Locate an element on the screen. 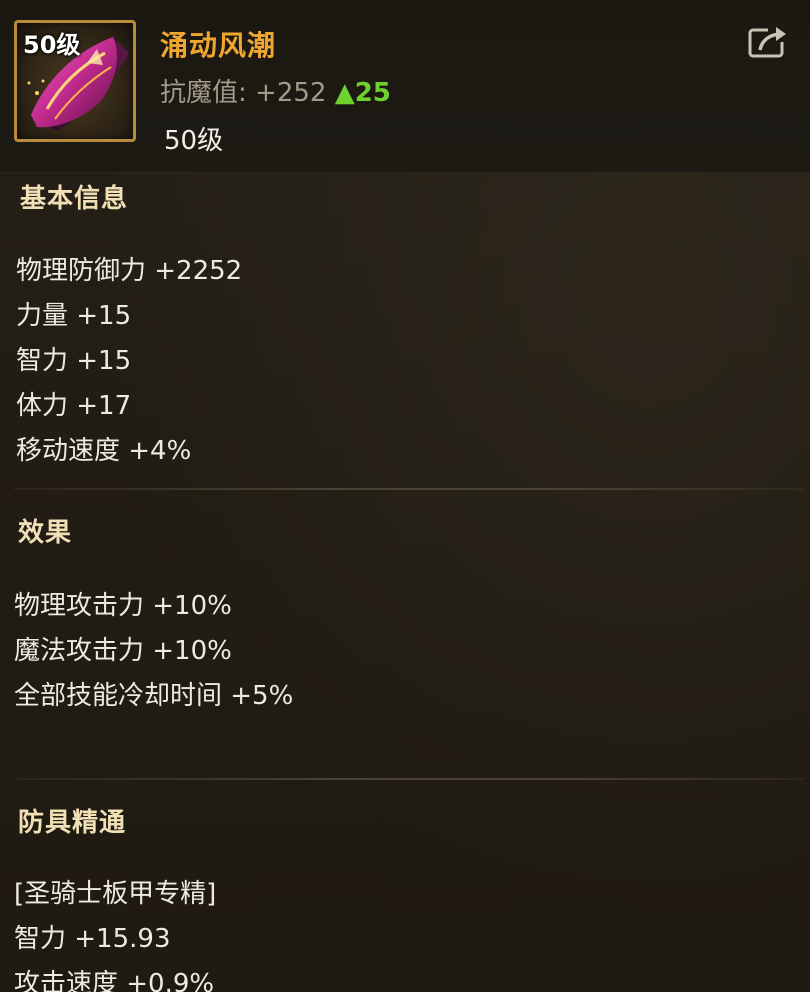 This screenshot has width=810, height=992. stat-up-value: 25 is located at coordinates (372, 93).